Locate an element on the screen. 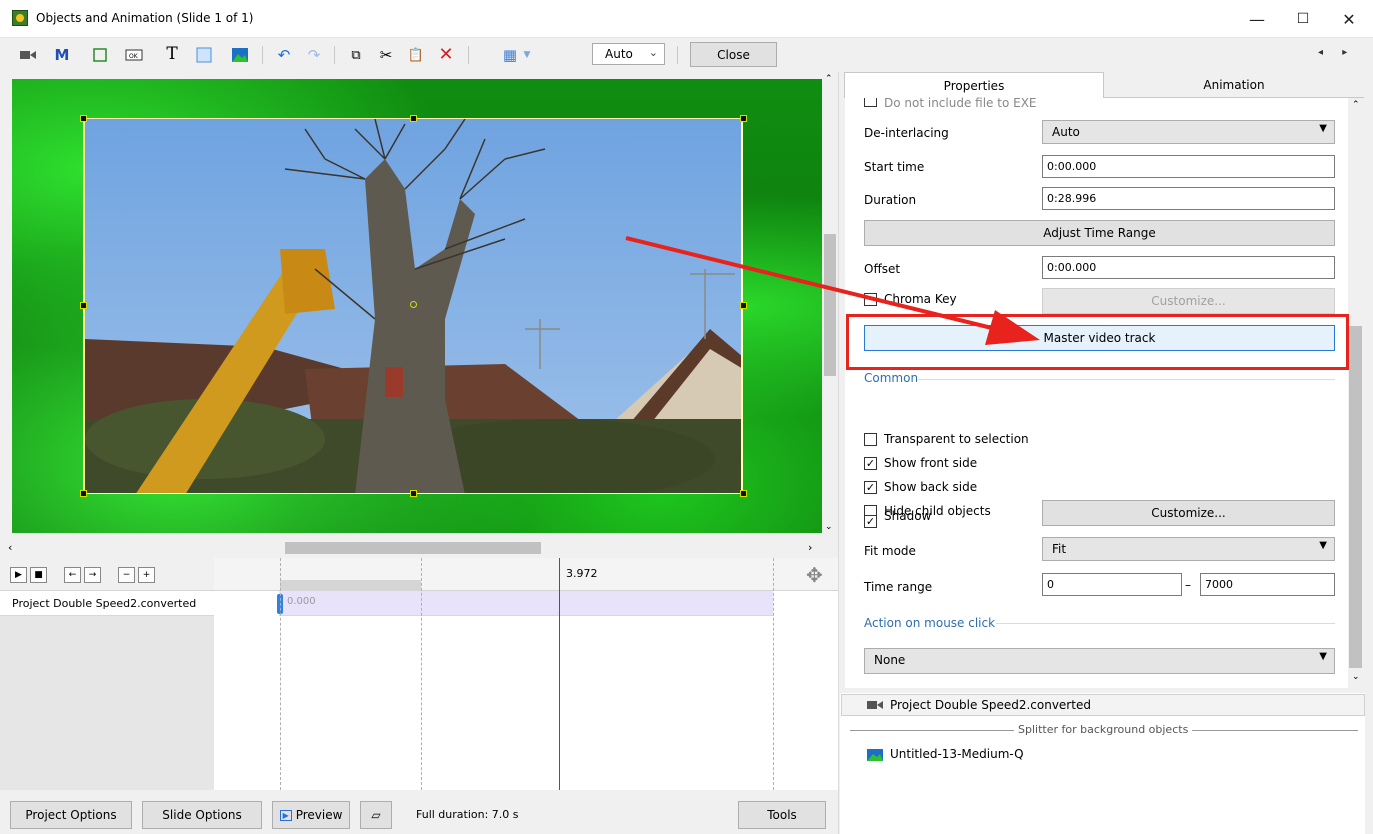 This screenshot has height=834, width=1373. start-time-input: 0:00.000 is located at coordinates (1188, 166).